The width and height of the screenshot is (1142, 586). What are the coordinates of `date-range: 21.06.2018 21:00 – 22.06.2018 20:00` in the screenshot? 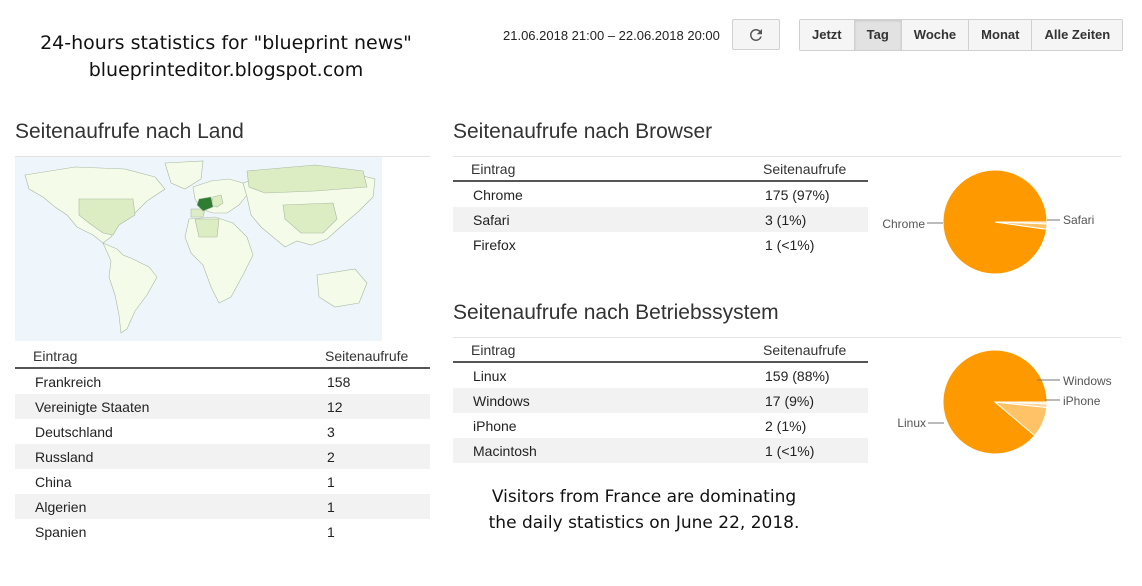 It's located at (611, 35).